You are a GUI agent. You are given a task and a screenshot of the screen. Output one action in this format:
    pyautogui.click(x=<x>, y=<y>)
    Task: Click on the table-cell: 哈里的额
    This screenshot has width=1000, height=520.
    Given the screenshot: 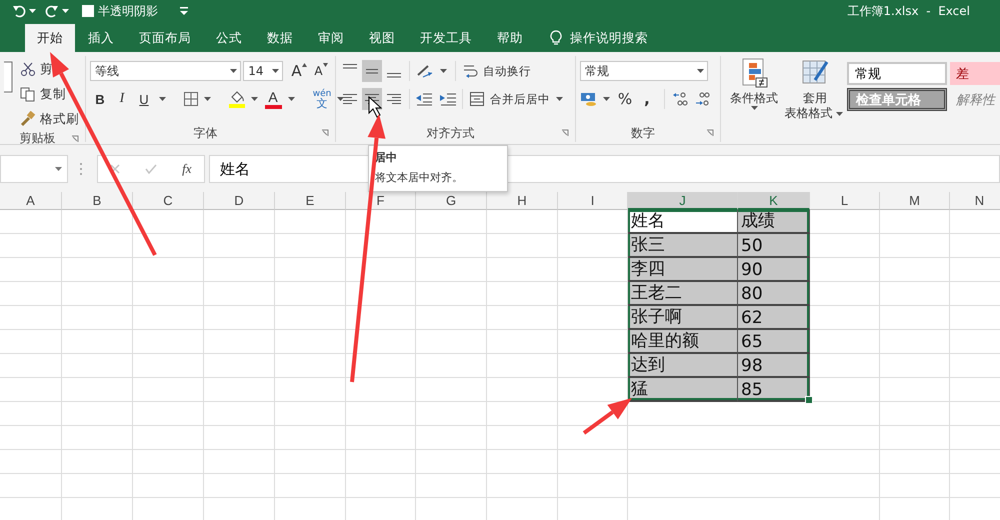 What is the action you would take?
    pyautogui.click(x=683, y=342)
    